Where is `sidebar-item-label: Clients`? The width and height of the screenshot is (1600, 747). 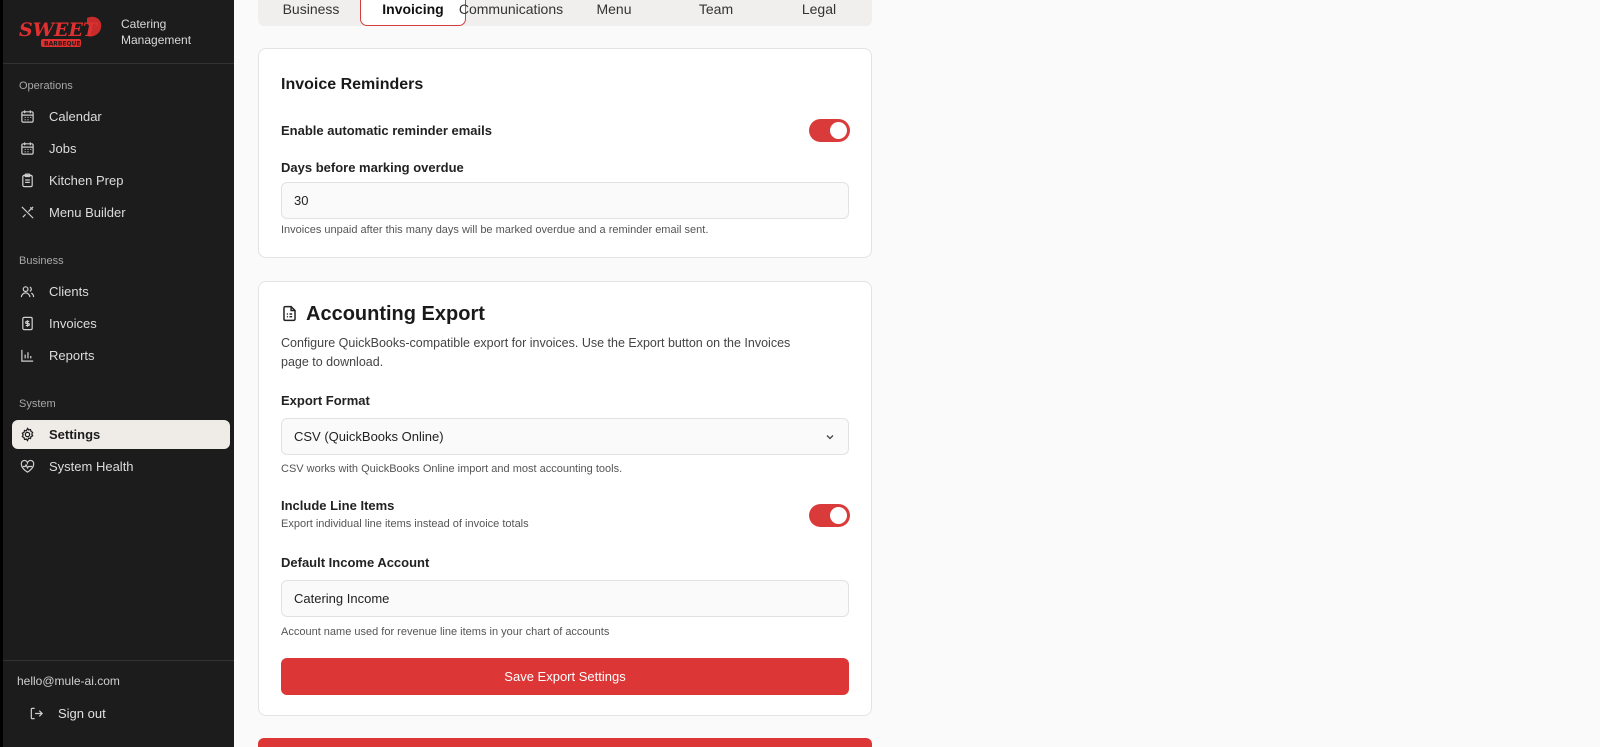
sidebar-item-label: Clients is located at coordinates (69, 291).